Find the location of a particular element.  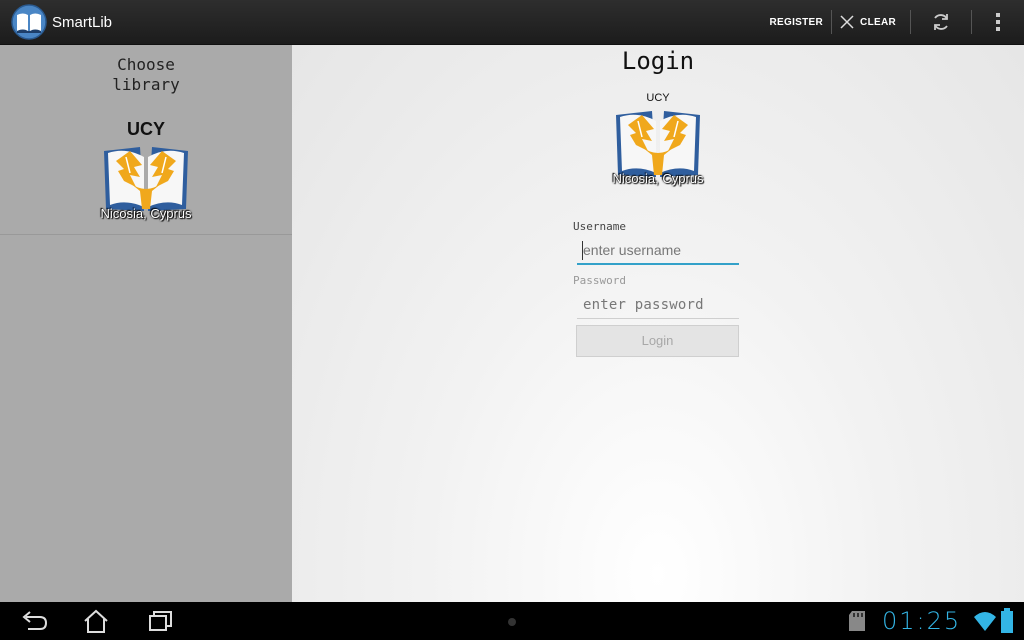

sidebar-item-ucy: UCY Nicosia, Cyprus is located at coordinates (146, 175).